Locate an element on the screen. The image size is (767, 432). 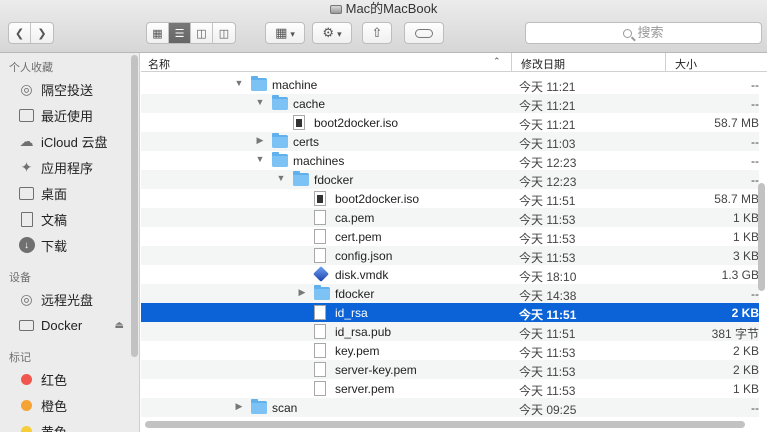
column-header-size: 大小 is located at coordinates (686, 64).